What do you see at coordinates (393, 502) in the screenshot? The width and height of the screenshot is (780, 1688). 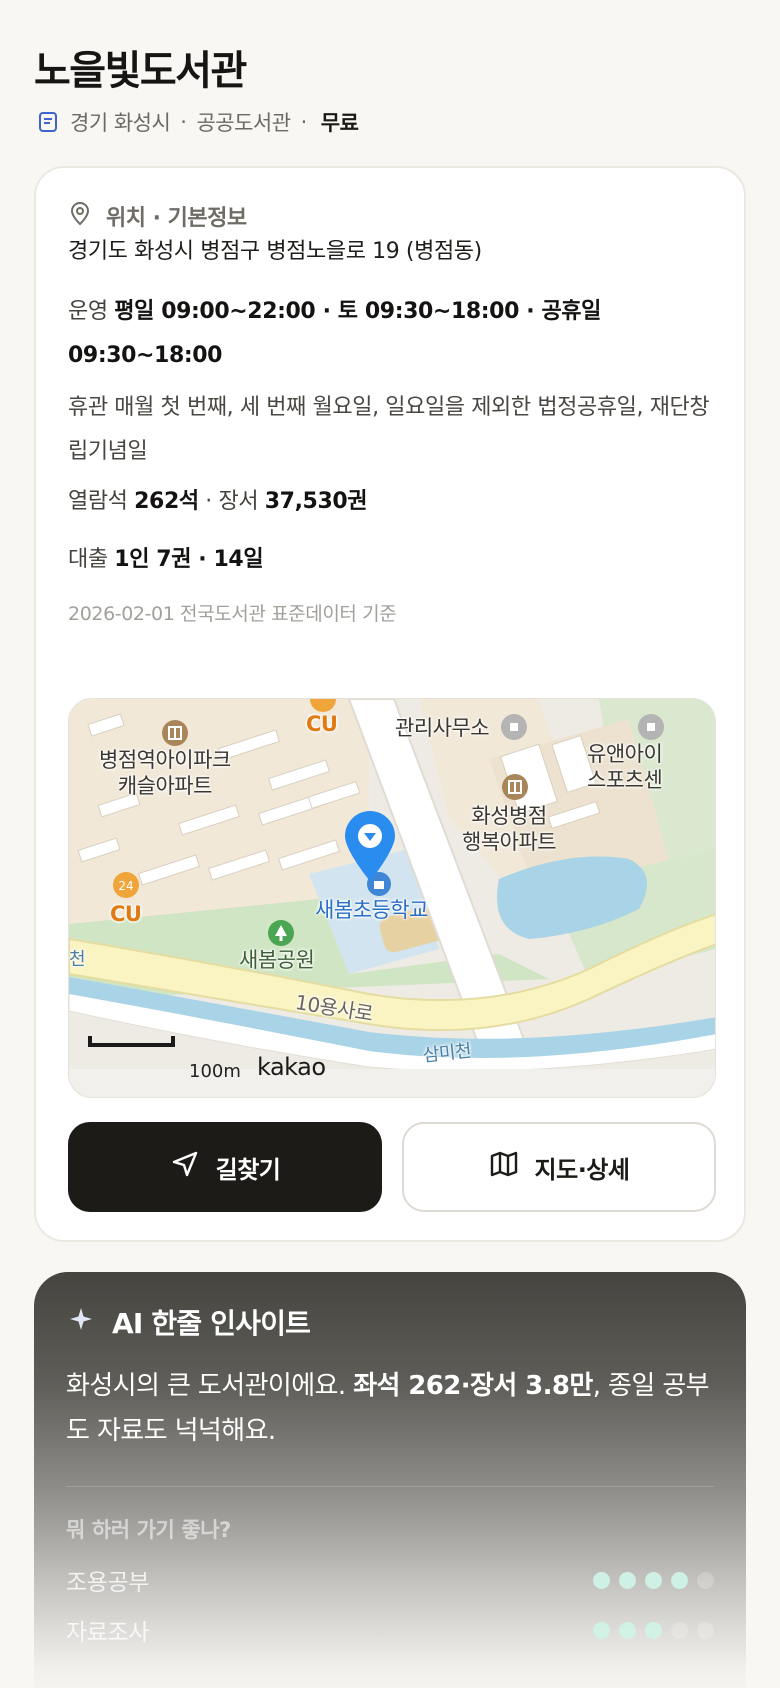 I see `capacity-row: 열람석 262석 · 장서 37,530권` at bounding box center [393, 502].